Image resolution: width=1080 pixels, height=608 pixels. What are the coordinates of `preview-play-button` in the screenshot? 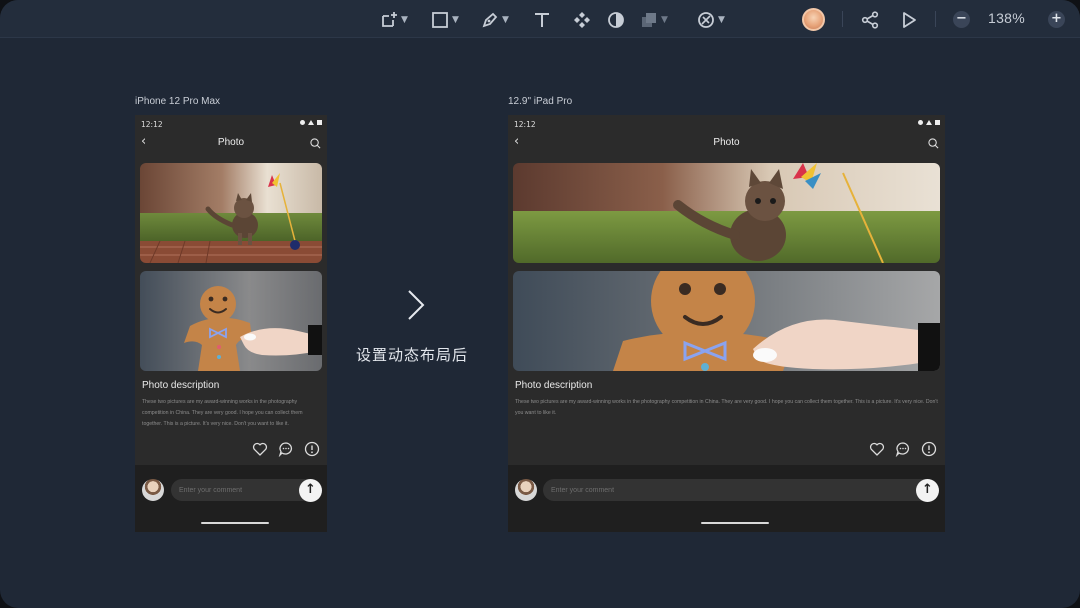 It's located at (909, 20).